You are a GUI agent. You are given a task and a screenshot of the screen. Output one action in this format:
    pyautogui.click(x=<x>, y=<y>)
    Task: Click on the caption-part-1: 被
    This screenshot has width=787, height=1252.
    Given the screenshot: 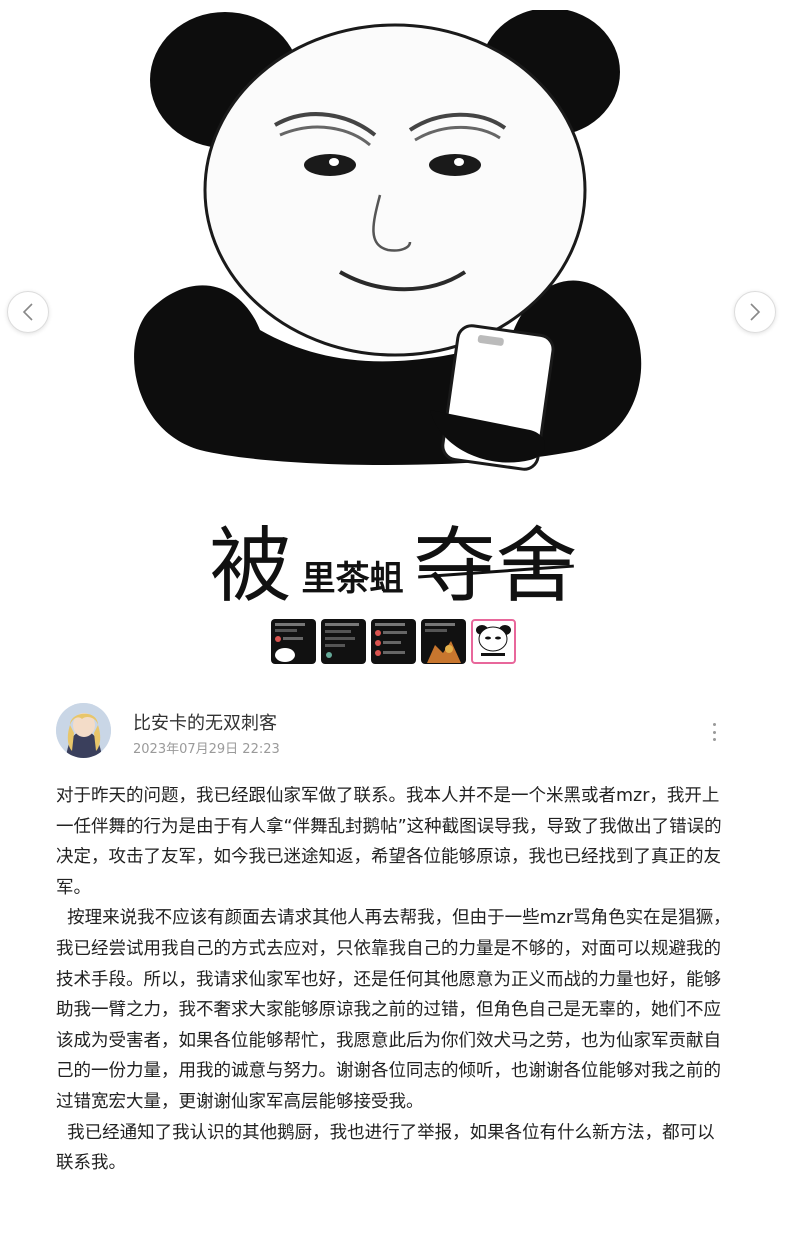 What is the action you would take?
    pyautogui.click(x=250, y=566)
    